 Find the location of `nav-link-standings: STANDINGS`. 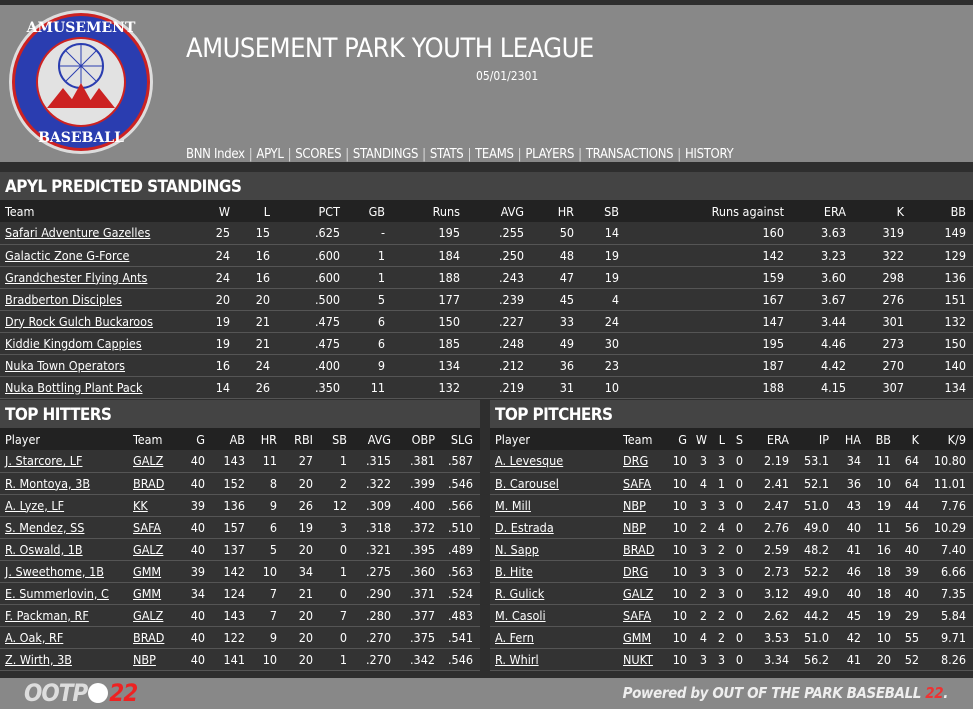

nav-link-standings: STANDINGS is located at coordinates (386, 154).